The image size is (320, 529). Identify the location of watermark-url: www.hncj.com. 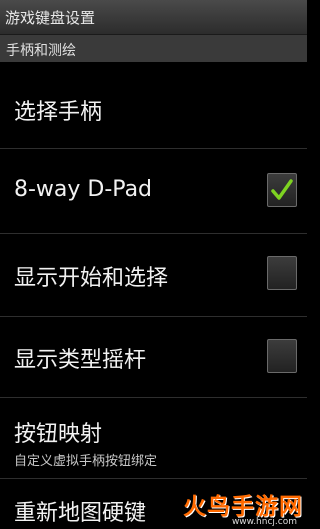
(264, 522).